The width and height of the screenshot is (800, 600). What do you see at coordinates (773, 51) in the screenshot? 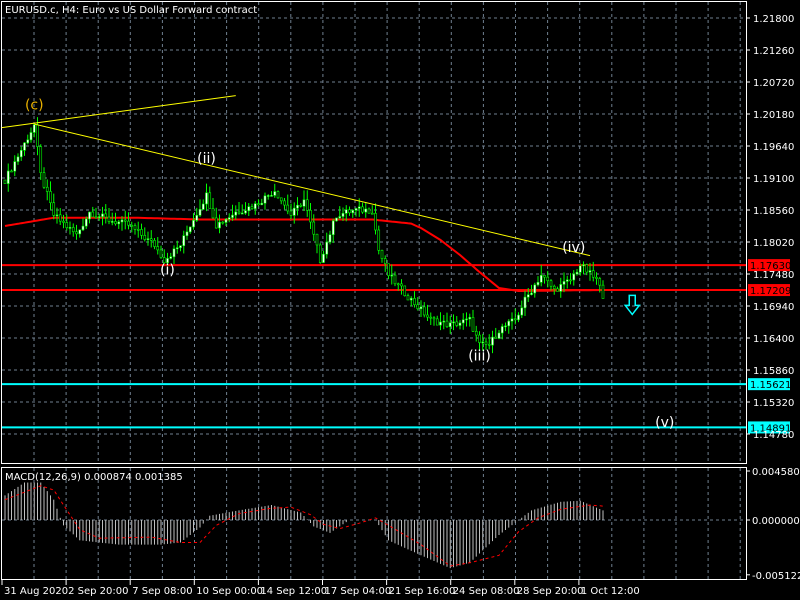
I see `price-tick-label: 1.21260` at bounding box center [773, 51].